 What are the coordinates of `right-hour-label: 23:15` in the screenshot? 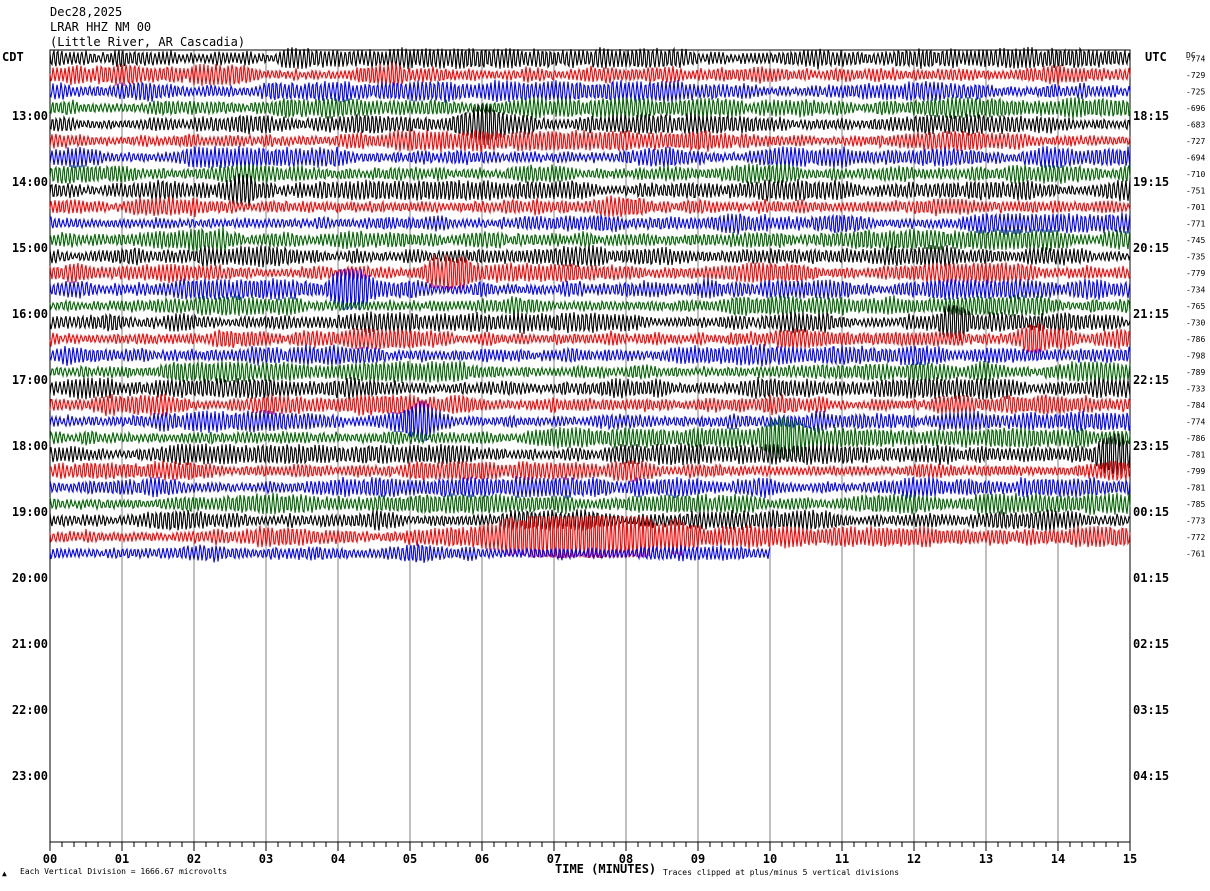 It's located at (1151, 446).